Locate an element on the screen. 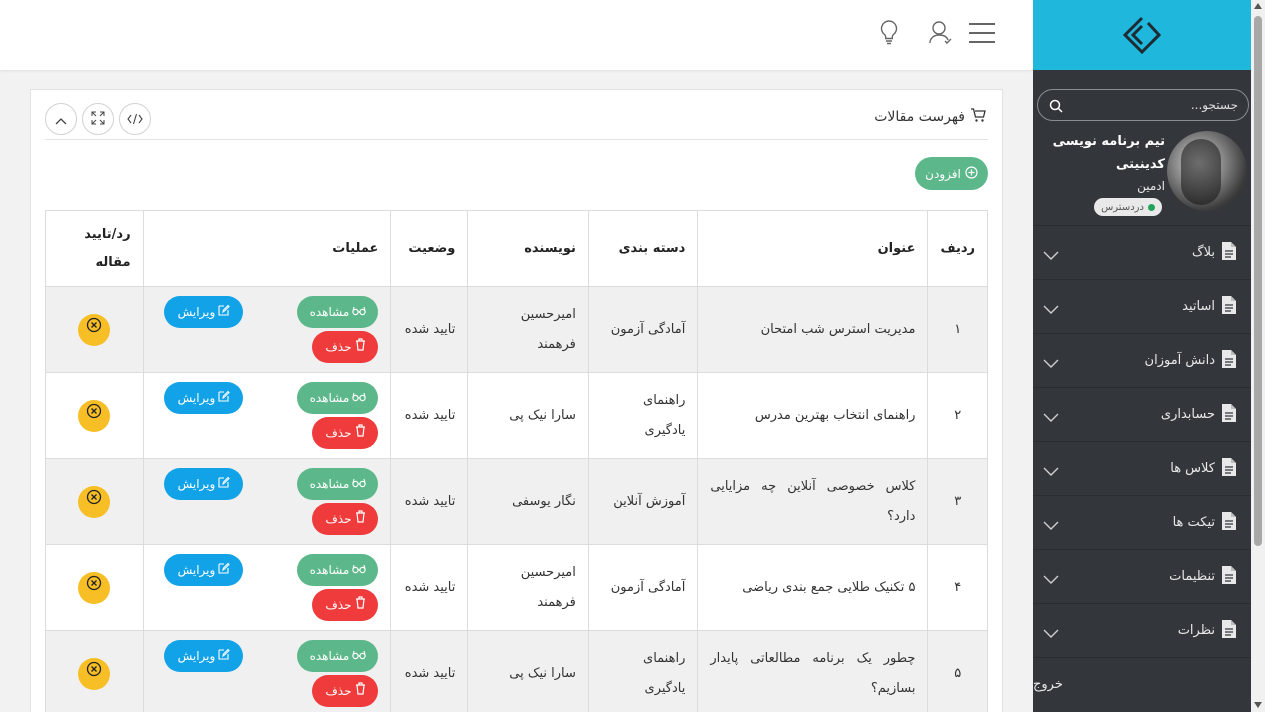  avatar is located at coordinates (1207, 171).